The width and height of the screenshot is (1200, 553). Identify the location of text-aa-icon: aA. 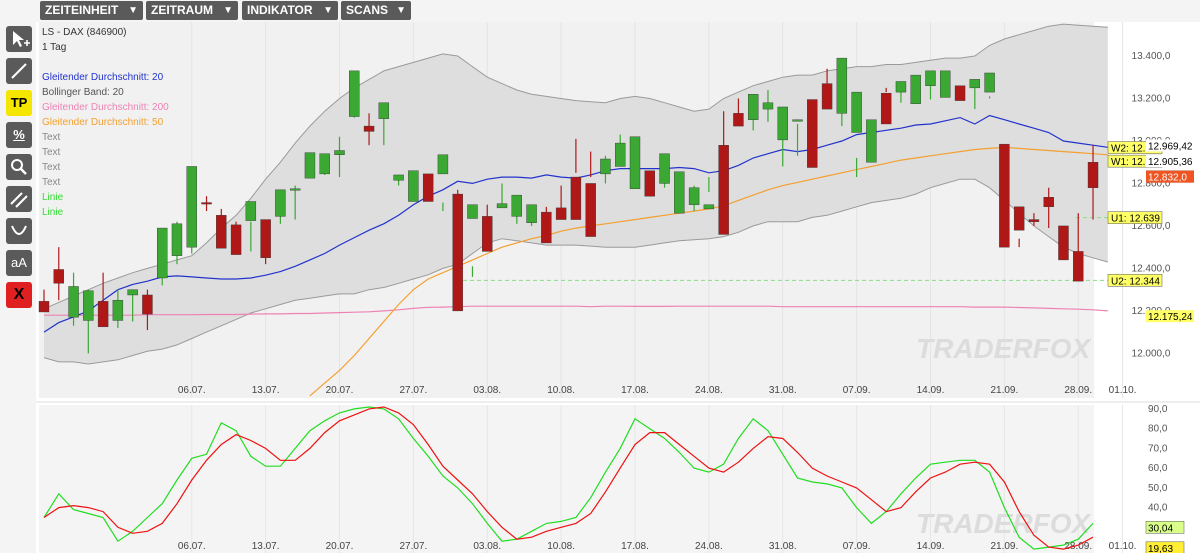
(19, 262).